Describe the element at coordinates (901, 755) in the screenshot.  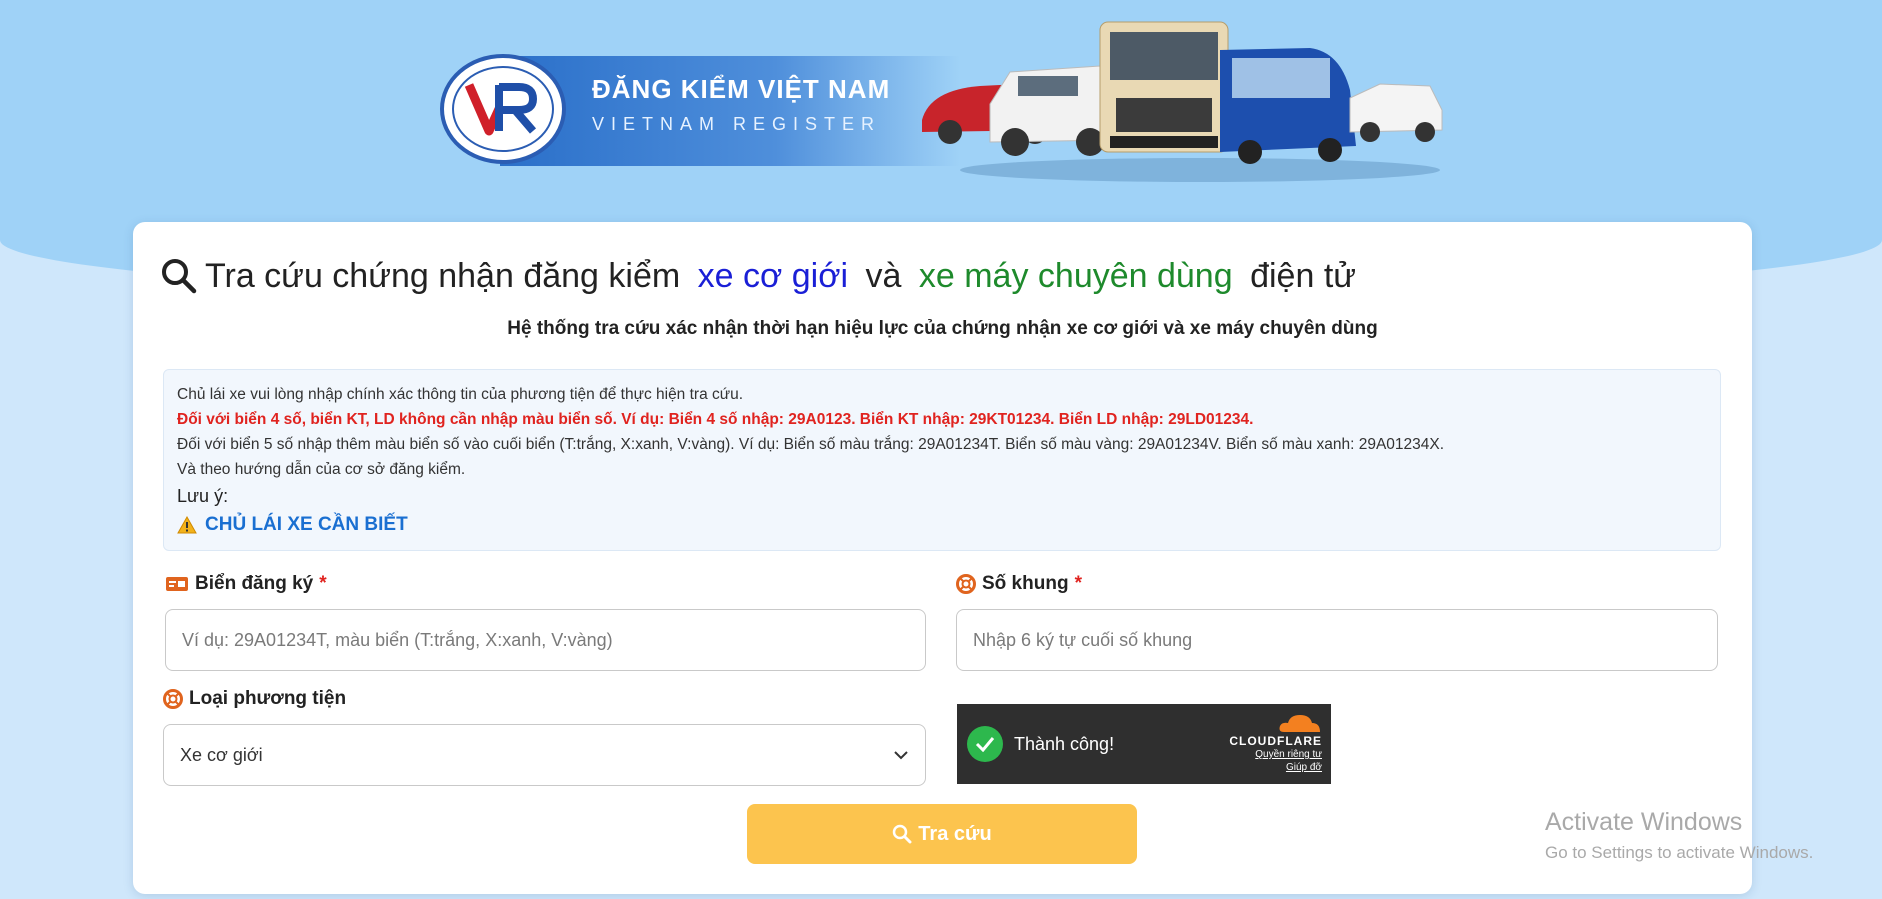
I see `chevron-down-icon` at that location.